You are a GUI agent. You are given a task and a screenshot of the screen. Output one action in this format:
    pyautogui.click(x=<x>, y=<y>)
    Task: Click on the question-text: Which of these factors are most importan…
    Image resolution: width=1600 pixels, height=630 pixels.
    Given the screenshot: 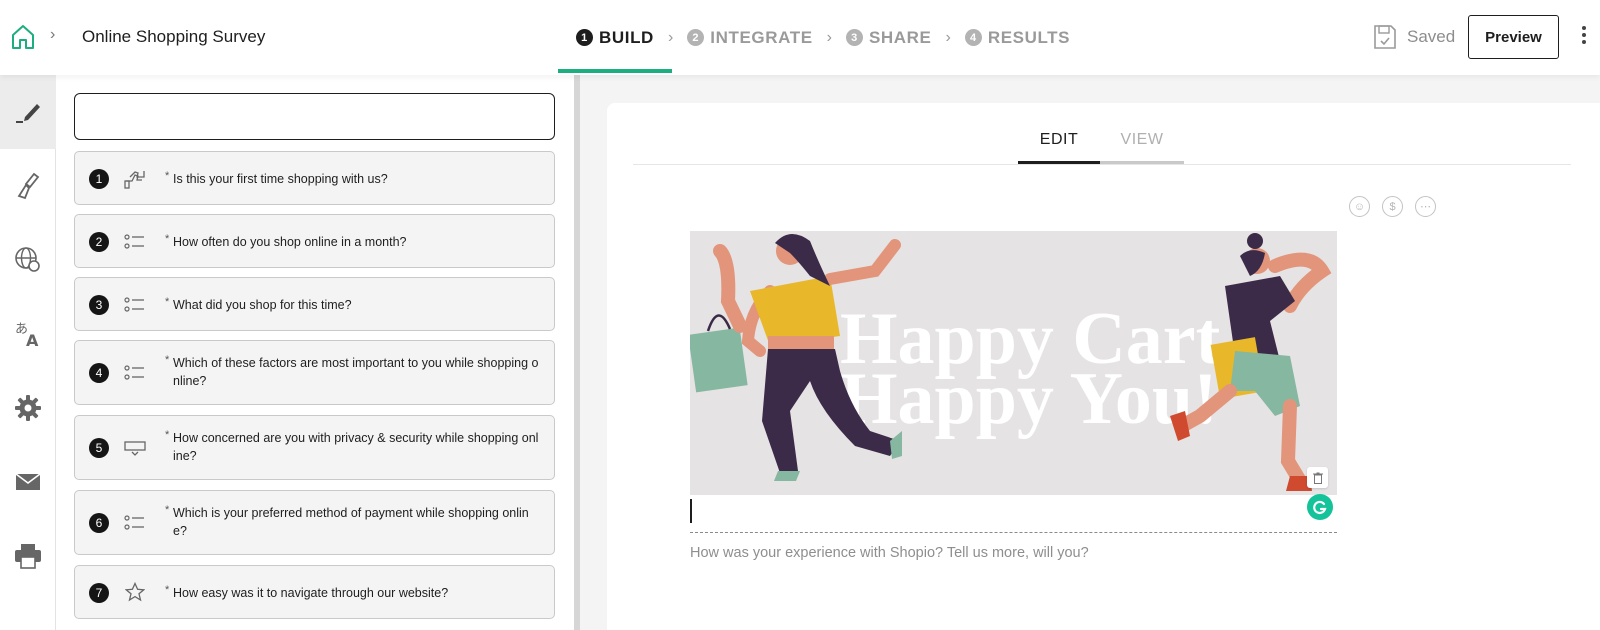 What is the action you would take?
    pyautogui.click(x=356, y=372)
    